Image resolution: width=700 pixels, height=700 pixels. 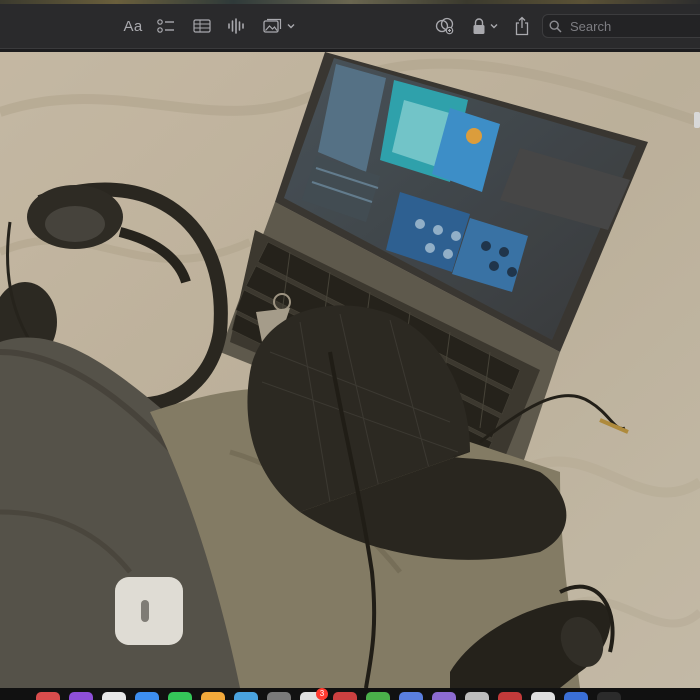 I want to click on format-button: Aa, so click(x=133, y=26).